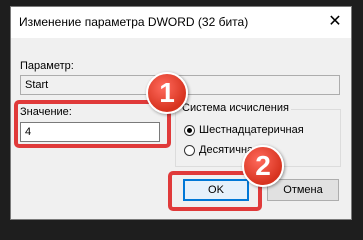 The width and height of the screenshot is (363, 240). I want to click on radio-hex-label: Шестнадцатеричная, so click(251, 130).